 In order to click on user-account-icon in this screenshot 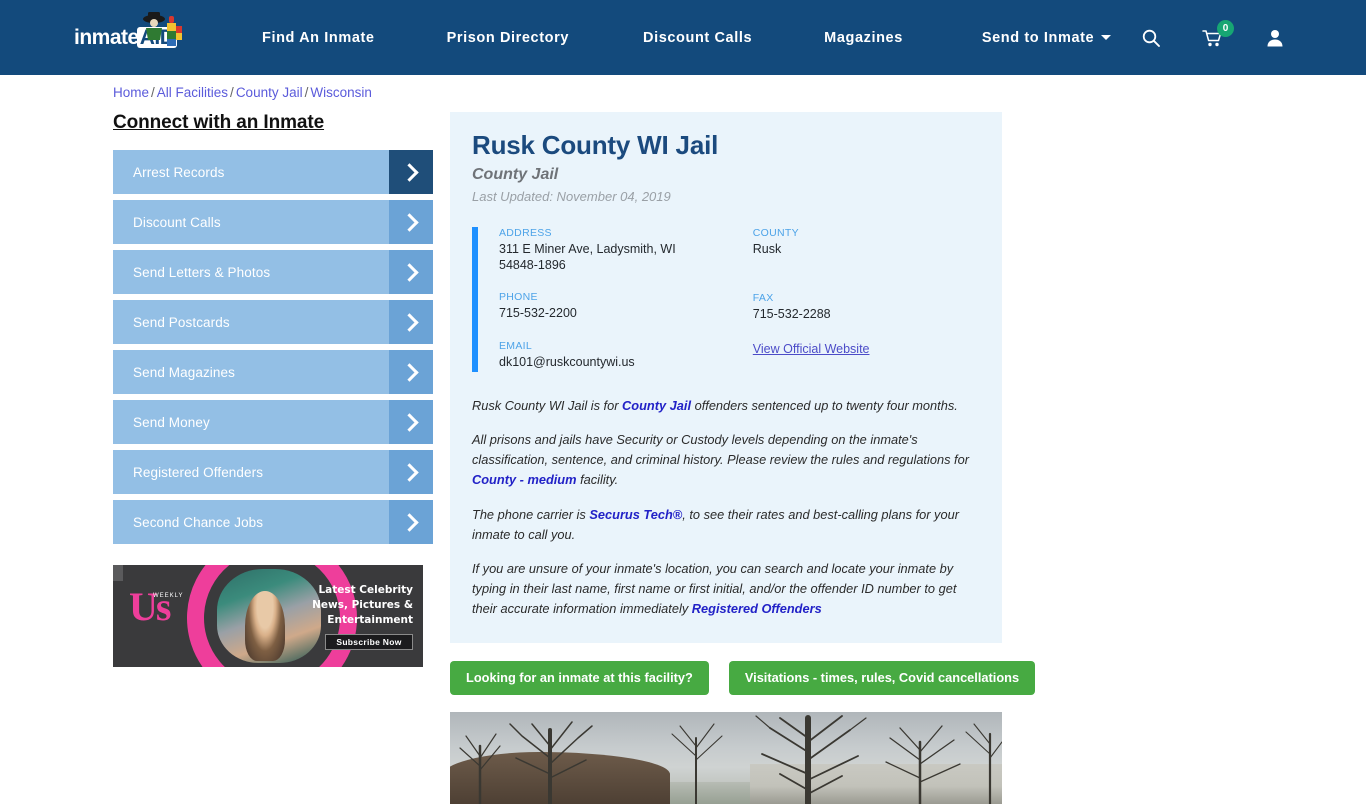, I will do `click(1275, 38)`.